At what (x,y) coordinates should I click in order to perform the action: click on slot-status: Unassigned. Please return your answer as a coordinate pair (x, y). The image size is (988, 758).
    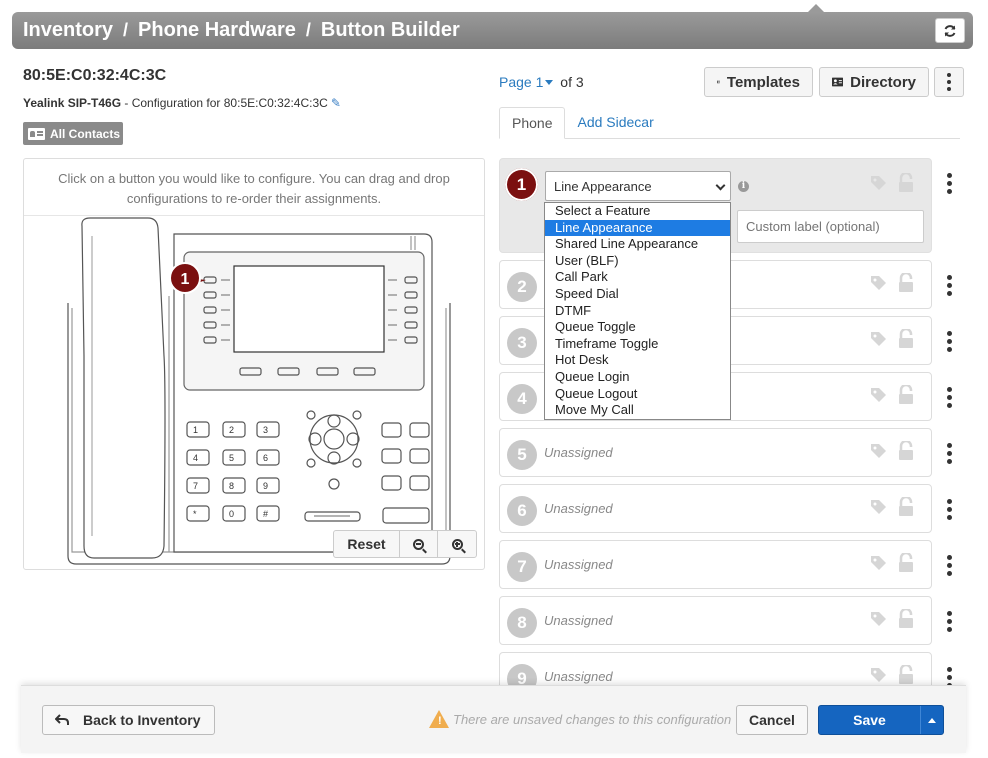
    Looking at the image, I should click on (578, 676).